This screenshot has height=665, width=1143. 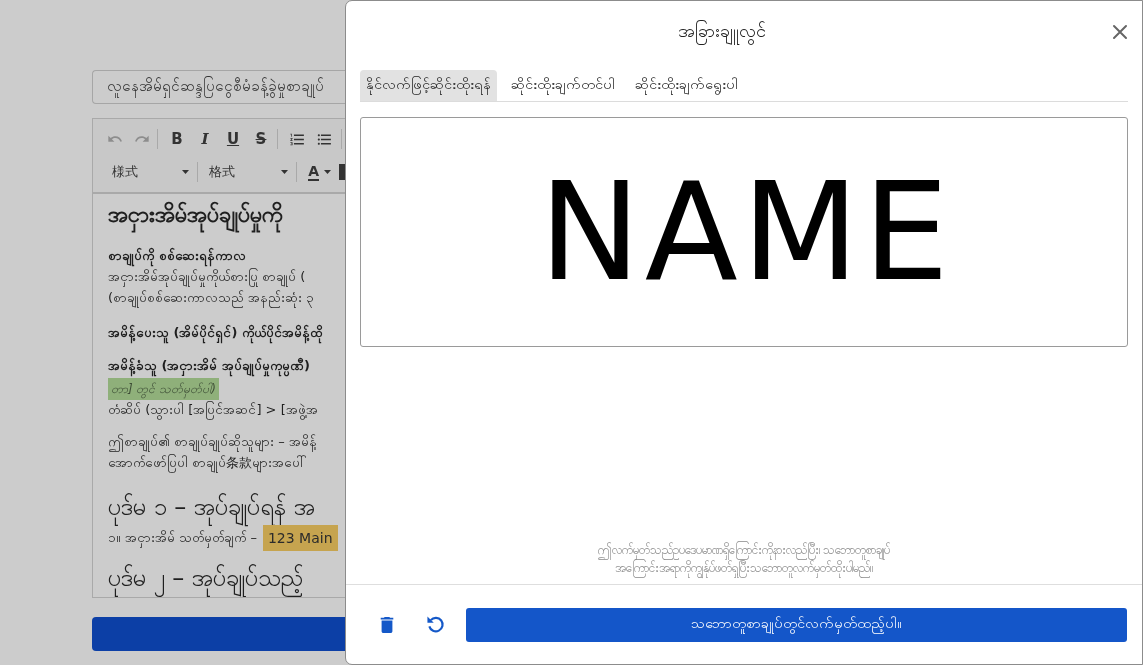 I want to click on font-color-button: A, so click(x=319, y=172).